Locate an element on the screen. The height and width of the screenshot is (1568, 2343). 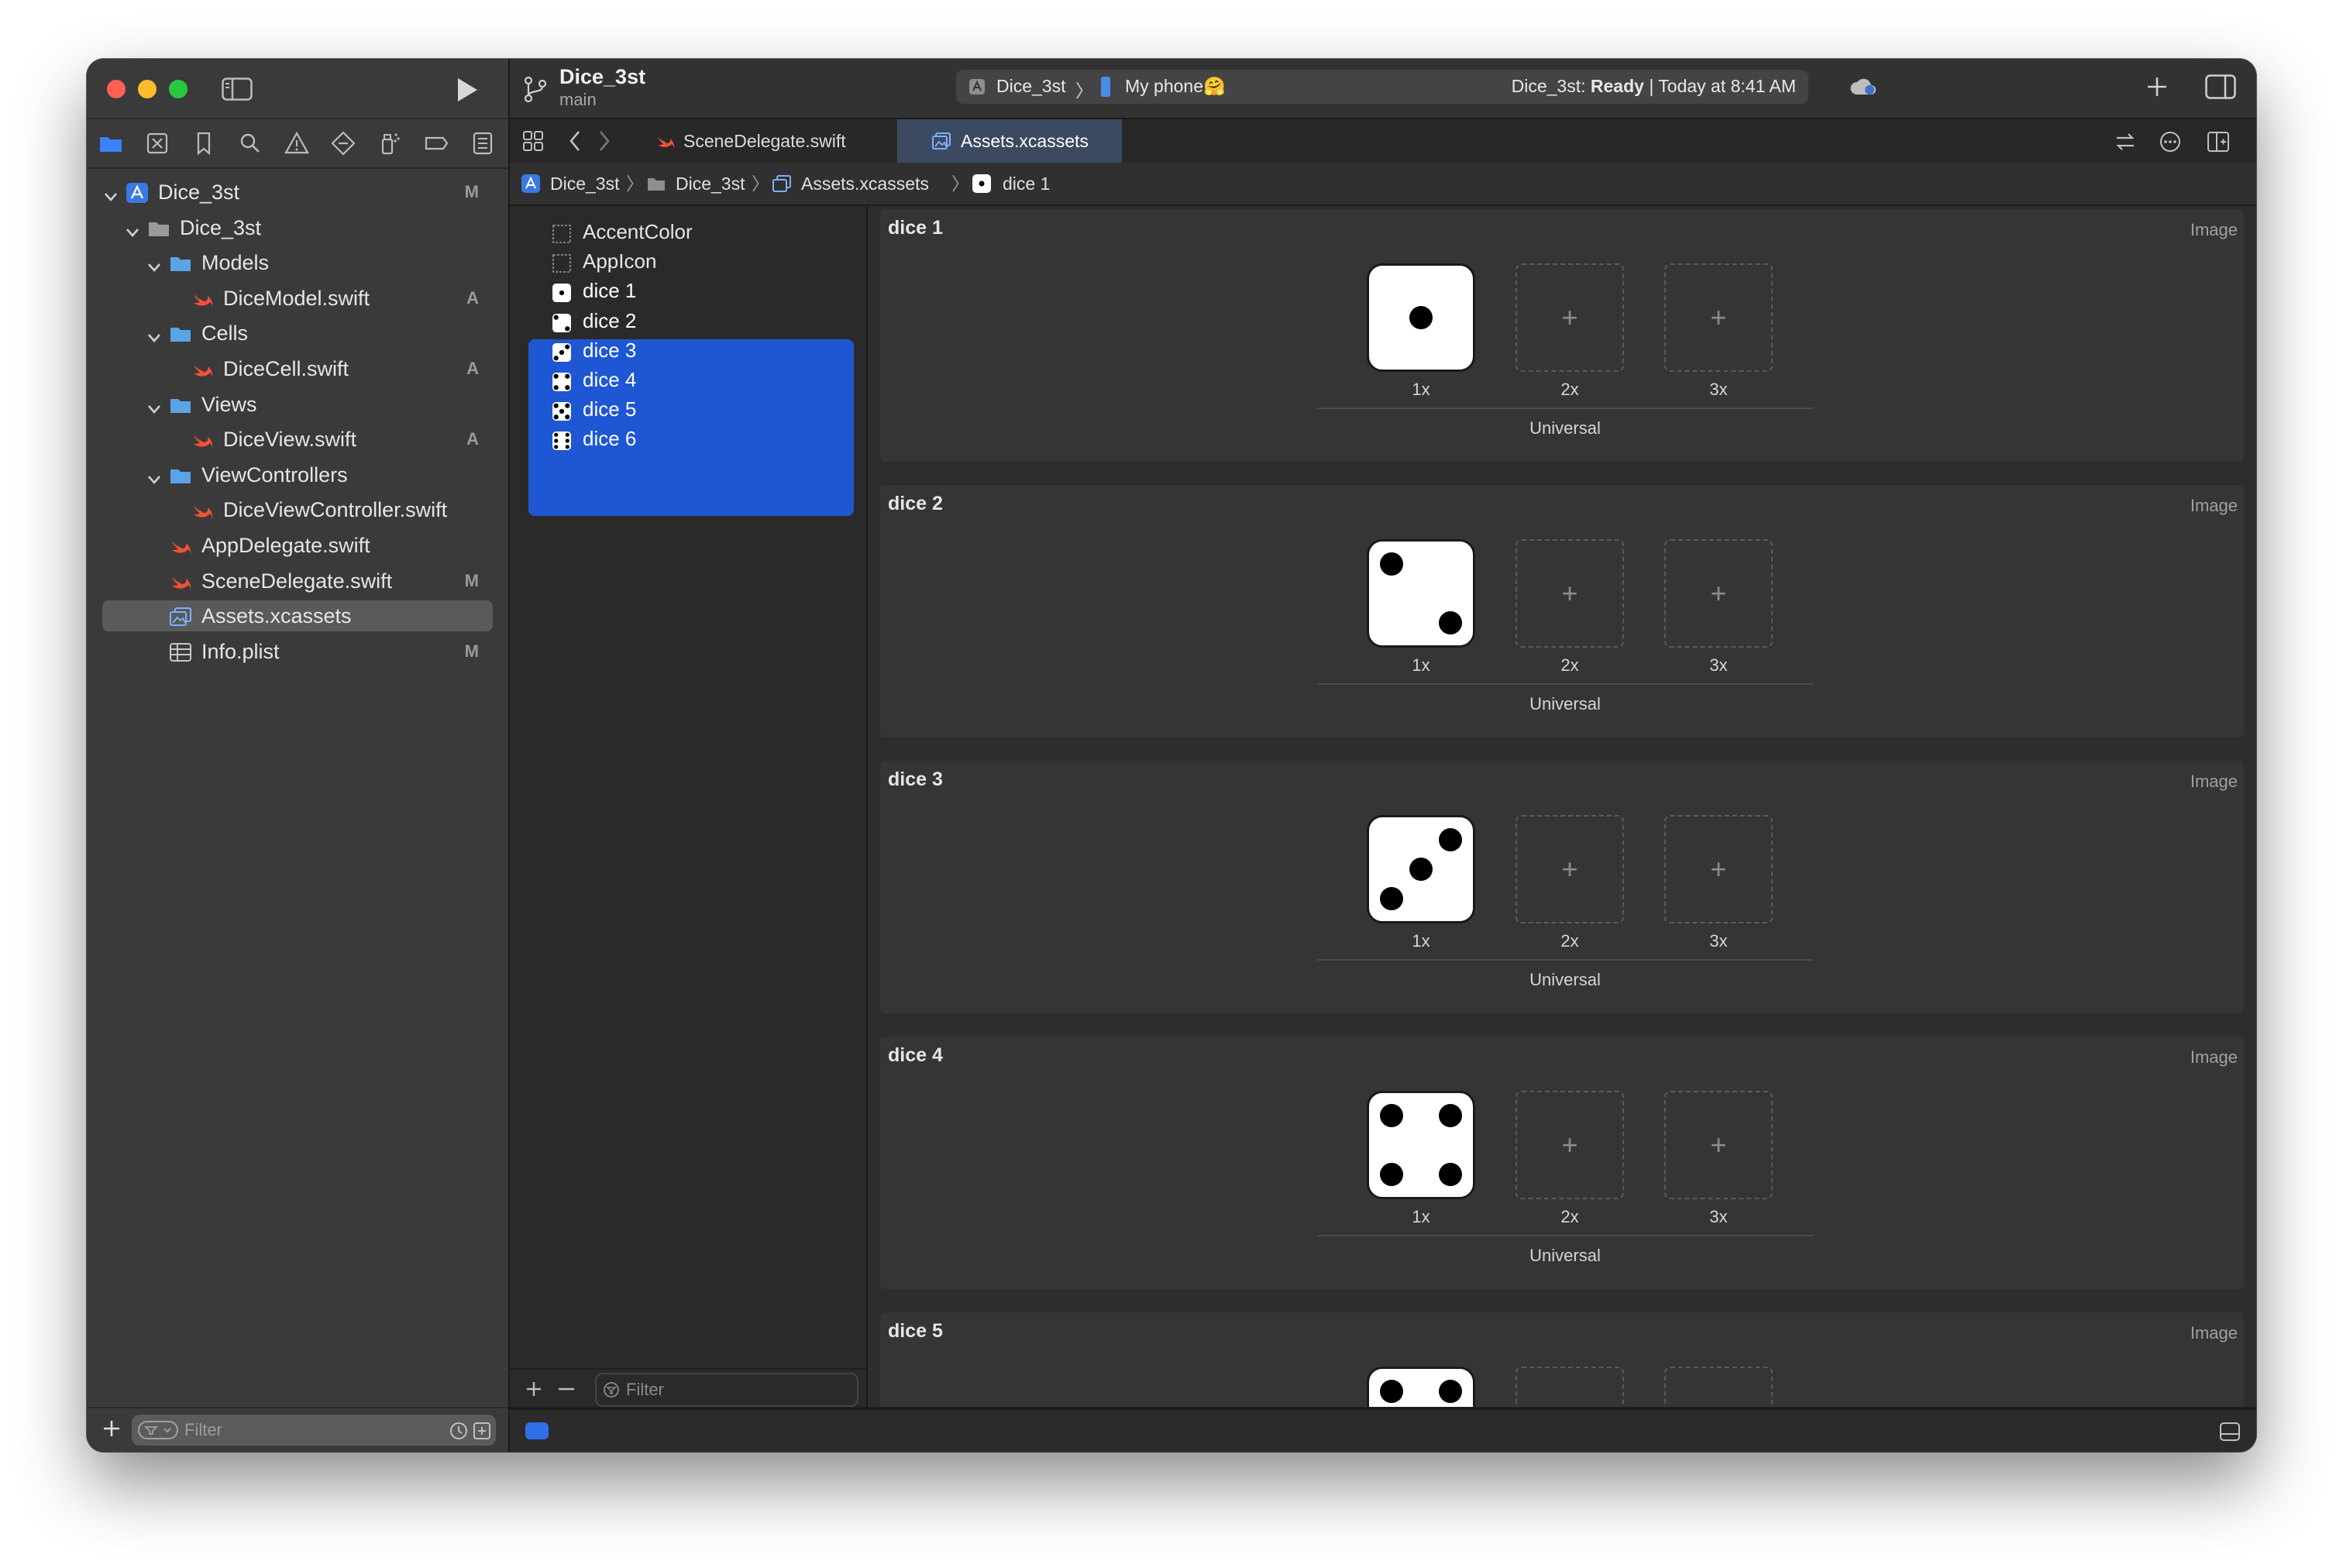
add-asset-plus-icon is located at coordinates (534, 1389).